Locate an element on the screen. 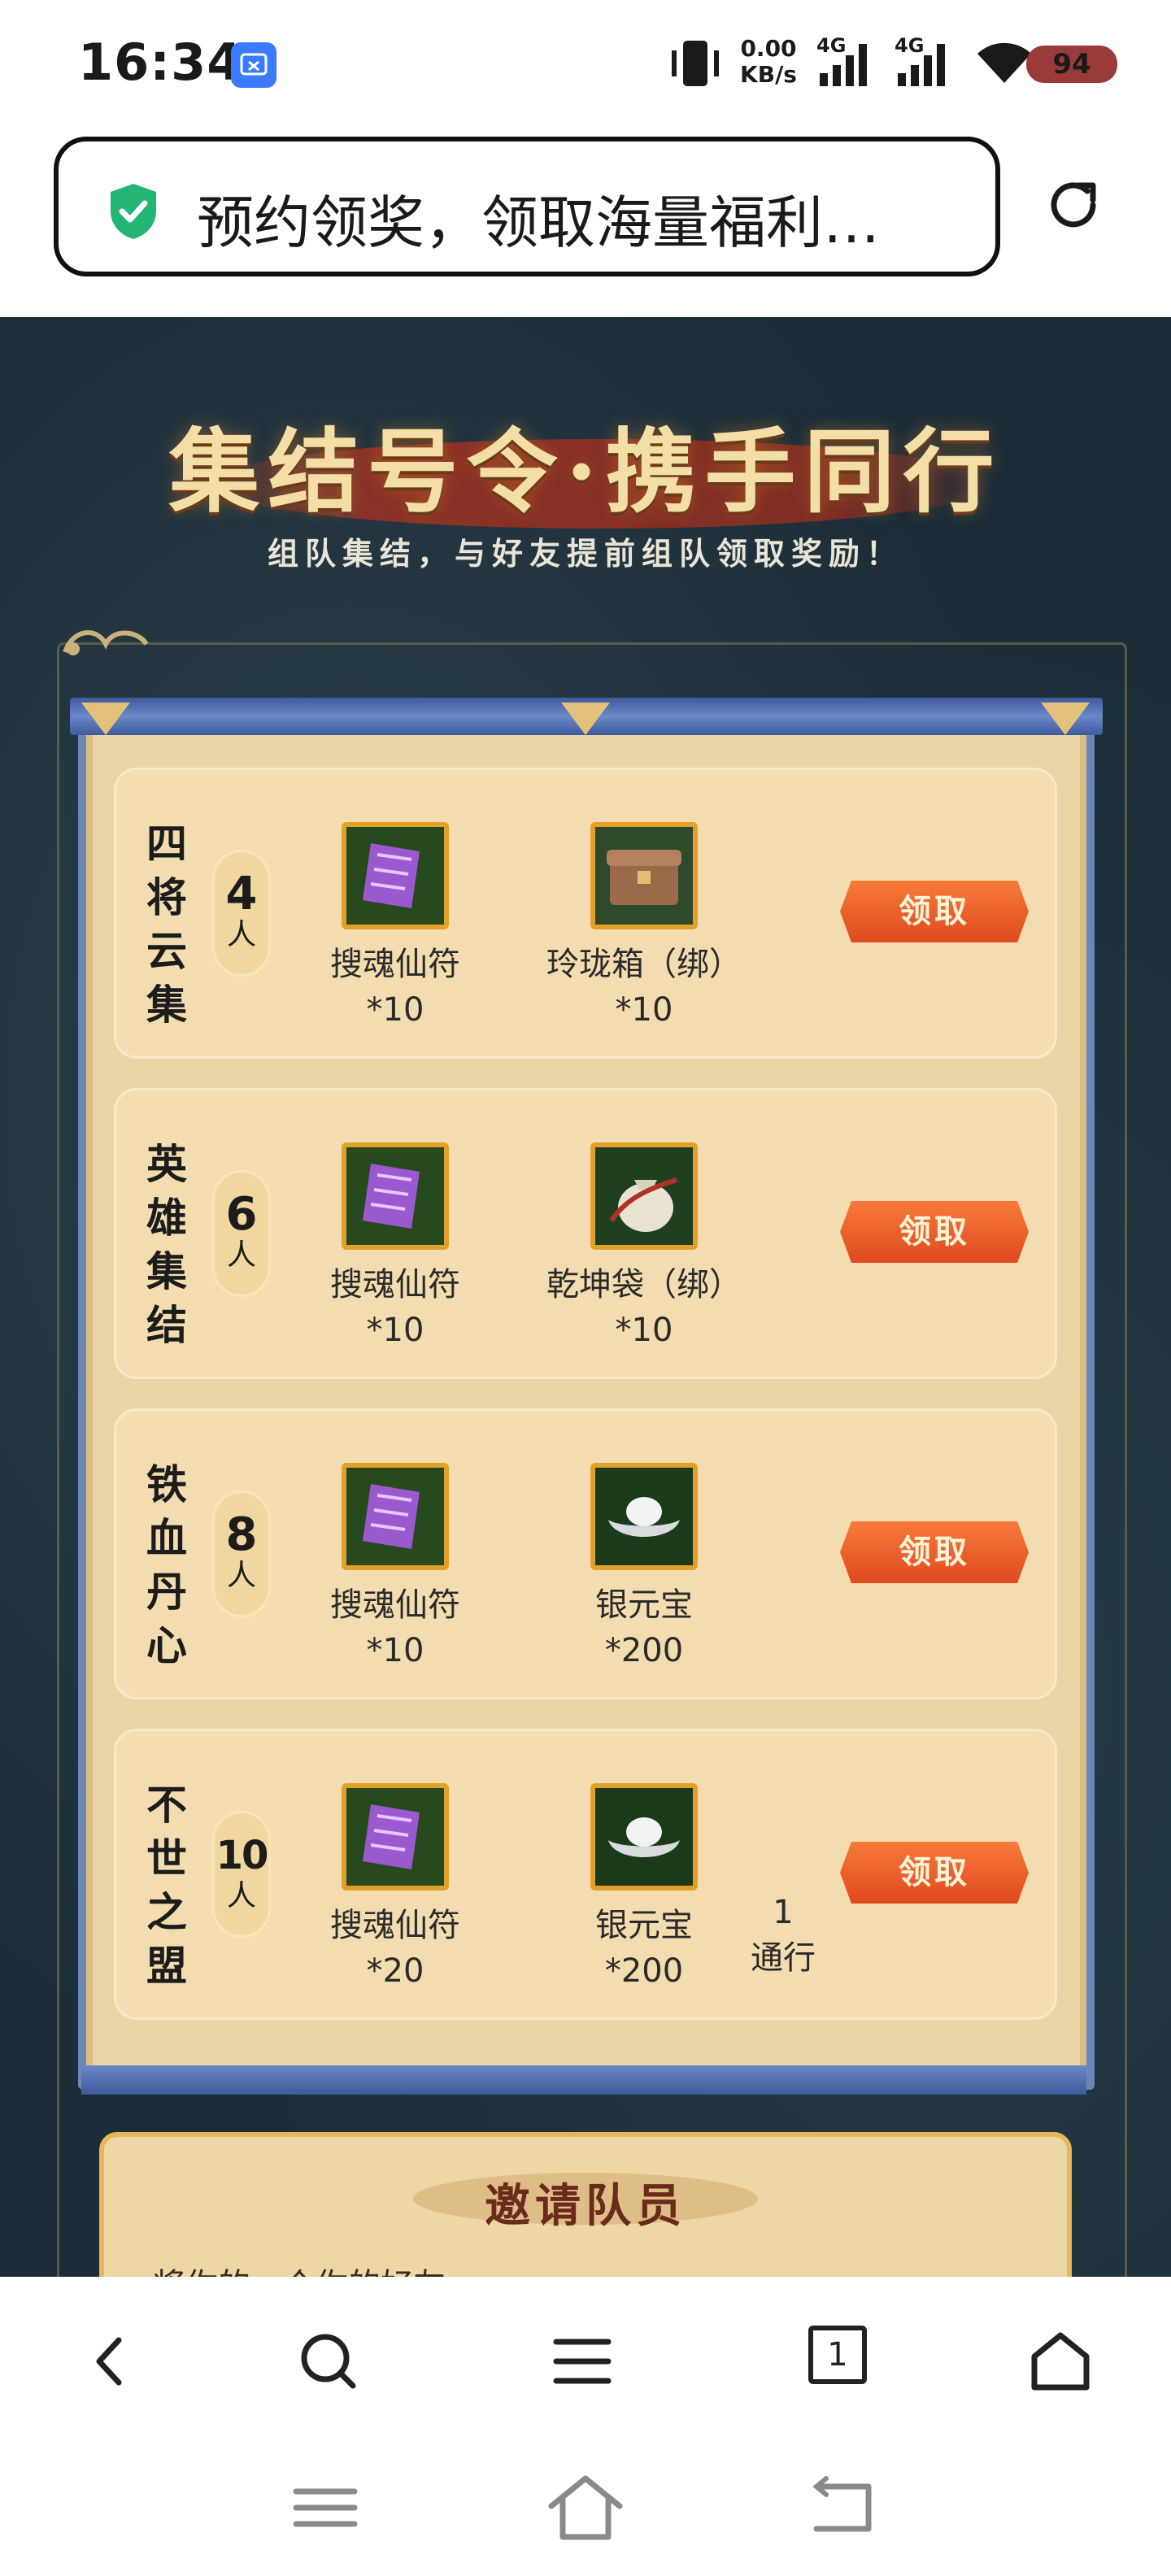 This screenshot has height=2576, width=1171. team-size-badge: 8 人 is located at coordinates (242, 1554).